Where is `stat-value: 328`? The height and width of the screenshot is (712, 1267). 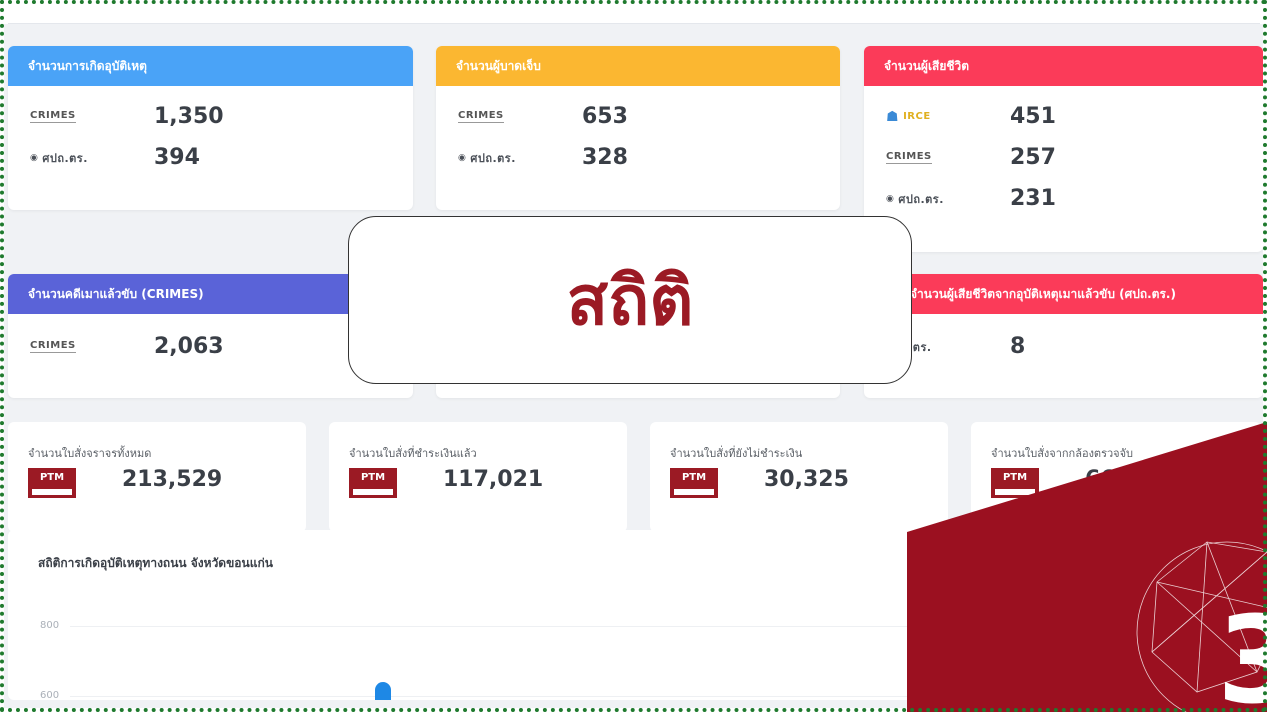
stat-value: 328 is located at coordinates (605, 157).